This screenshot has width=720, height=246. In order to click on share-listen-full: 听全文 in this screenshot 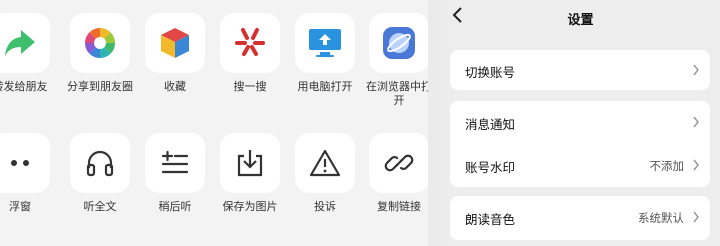, I will do `click(100, 173)`.